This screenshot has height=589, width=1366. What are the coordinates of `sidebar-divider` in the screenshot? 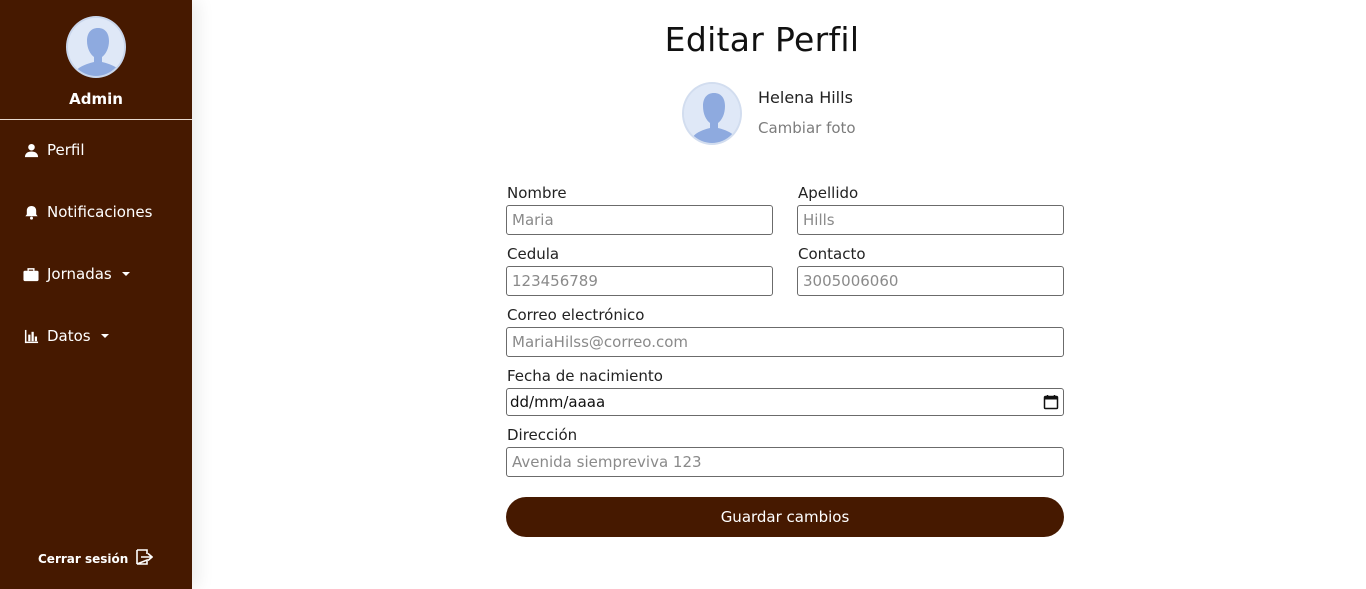 It's located at (96, 119).